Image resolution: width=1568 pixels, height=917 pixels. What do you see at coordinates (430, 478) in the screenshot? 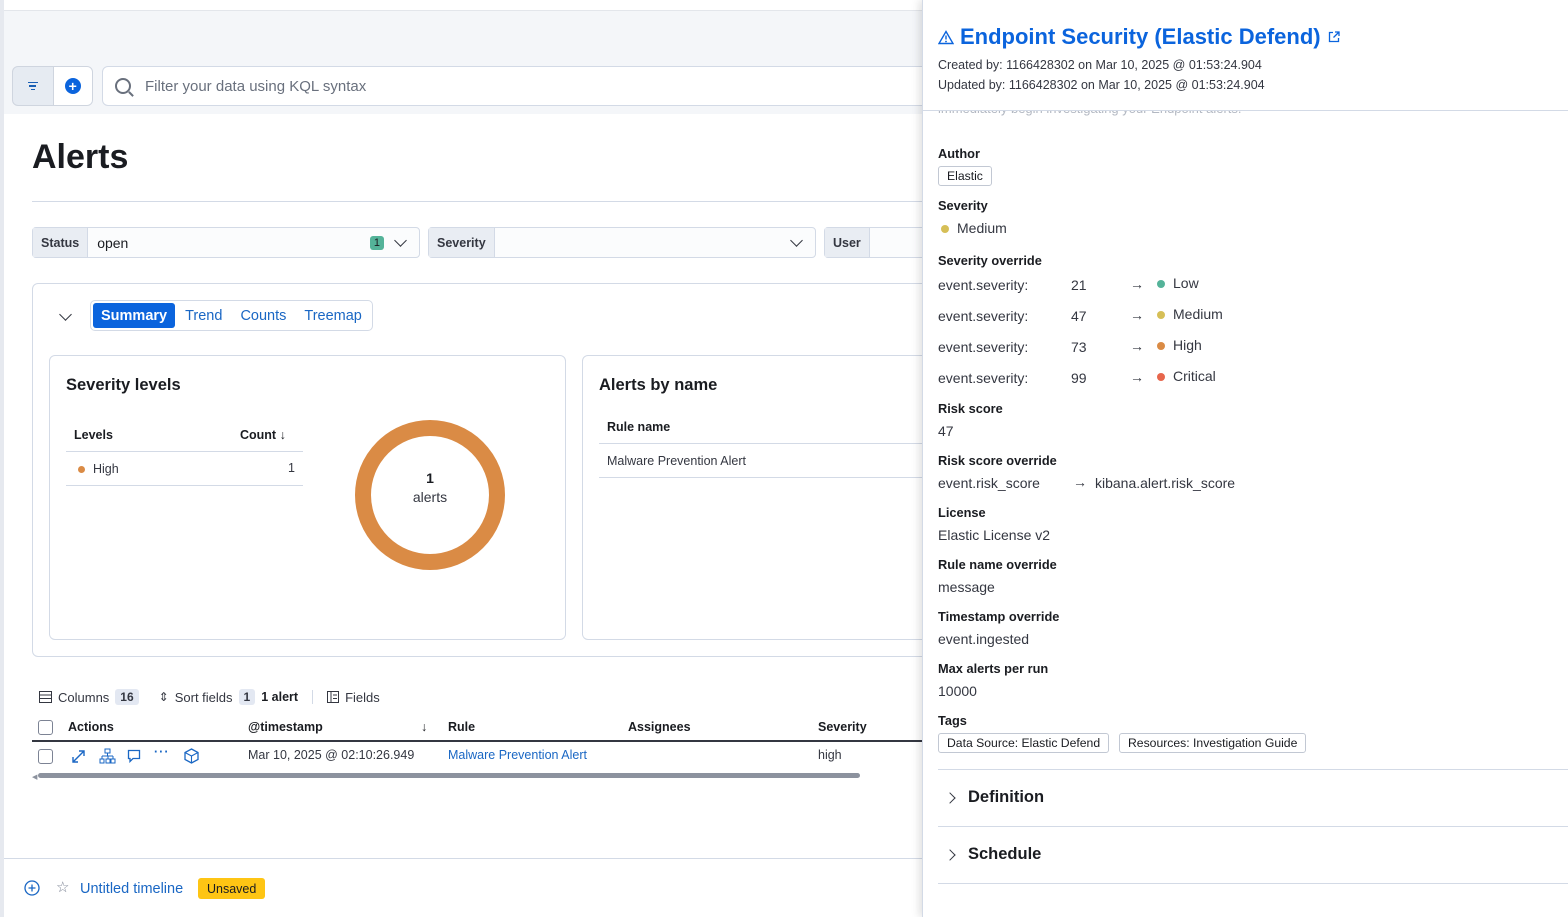
I see `donut-total-value: 1` at bounding box center [430, 478].